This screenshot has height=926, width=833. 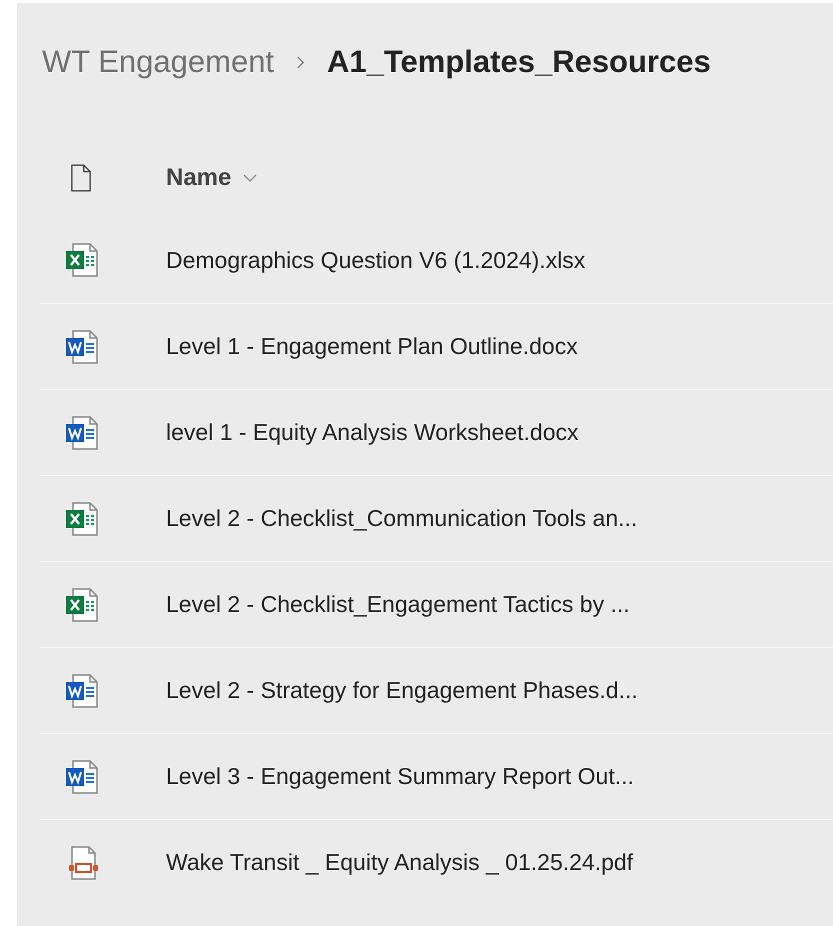 I want to click on name-column-header: Name, so click(x=200, y=178).